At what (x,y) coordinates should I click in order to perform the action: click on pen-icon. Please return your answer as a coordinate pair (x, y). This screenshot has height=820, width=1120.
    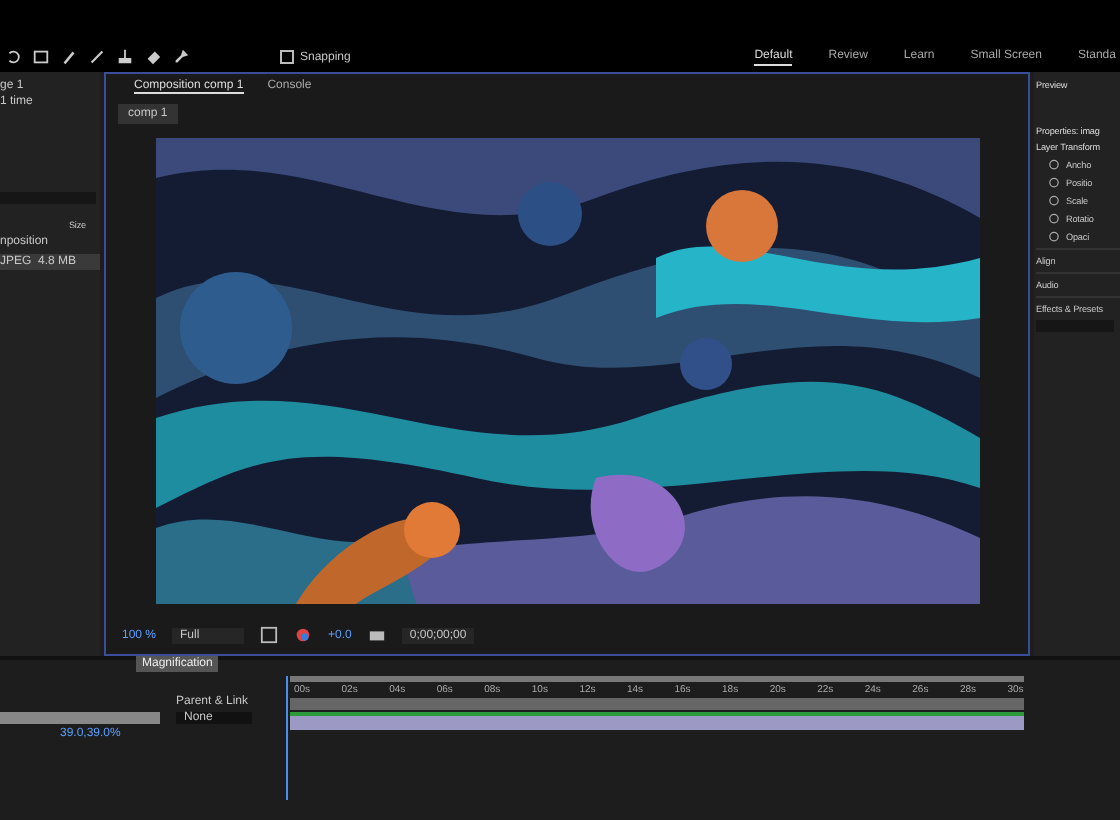
    Looking at the image, I should click on (69, 57).